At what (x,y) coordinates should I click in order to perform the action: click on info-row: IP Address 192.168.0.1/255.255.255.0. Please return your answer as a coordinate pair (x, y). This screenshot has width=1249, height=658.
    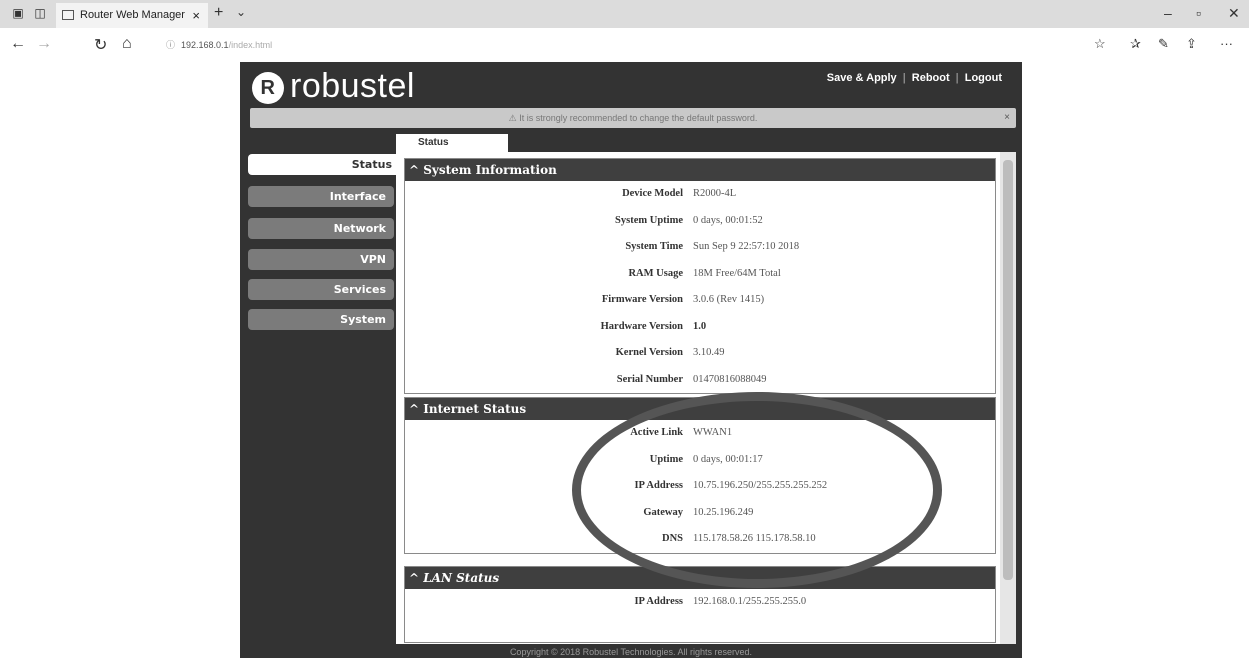
    Looking at the image, I should click on (700, 602).